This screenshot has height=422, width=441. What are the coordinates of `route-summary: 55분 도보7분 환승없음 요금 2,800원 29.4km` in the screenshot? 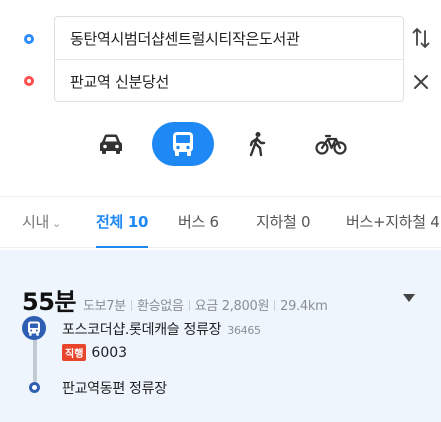 It's located at (175, 299).